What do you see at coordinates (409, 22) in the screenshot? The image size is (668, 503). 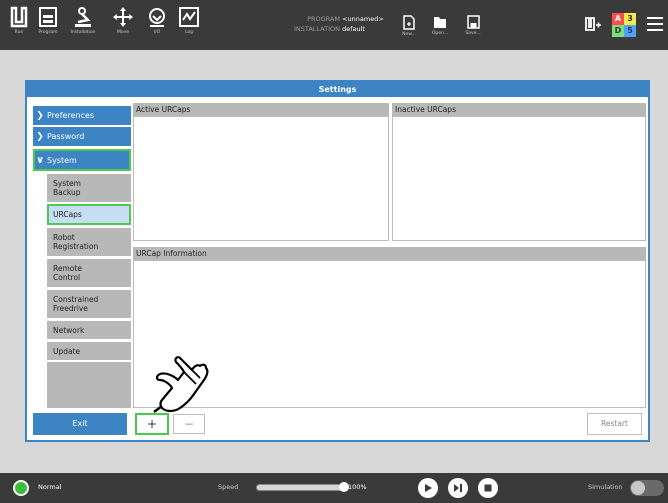 I see `new-file-icon` at bounding box center [409, 22].